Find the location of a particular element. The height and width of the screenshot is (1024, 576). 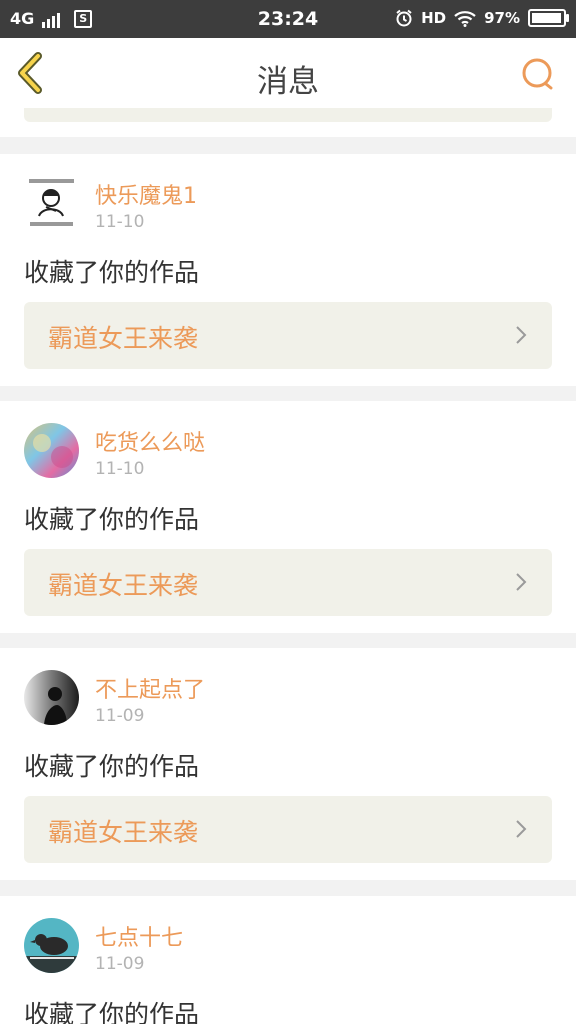

bird-avatar-icon is located at coordinates (51, 945).